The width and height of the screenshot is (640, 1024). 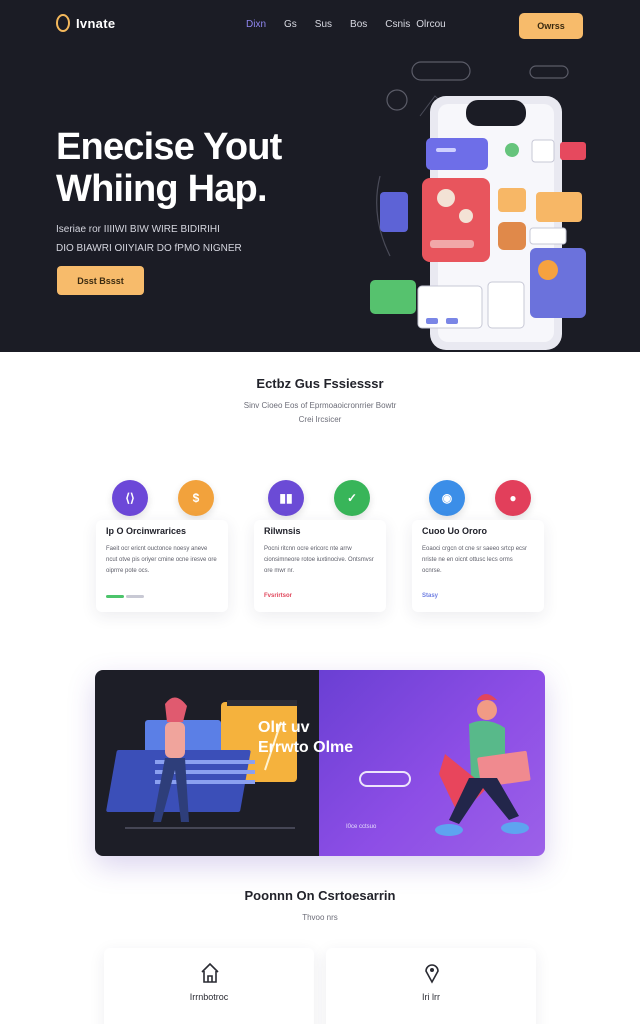 I want to click on target-icon: ●, so click(x=513, y=498).